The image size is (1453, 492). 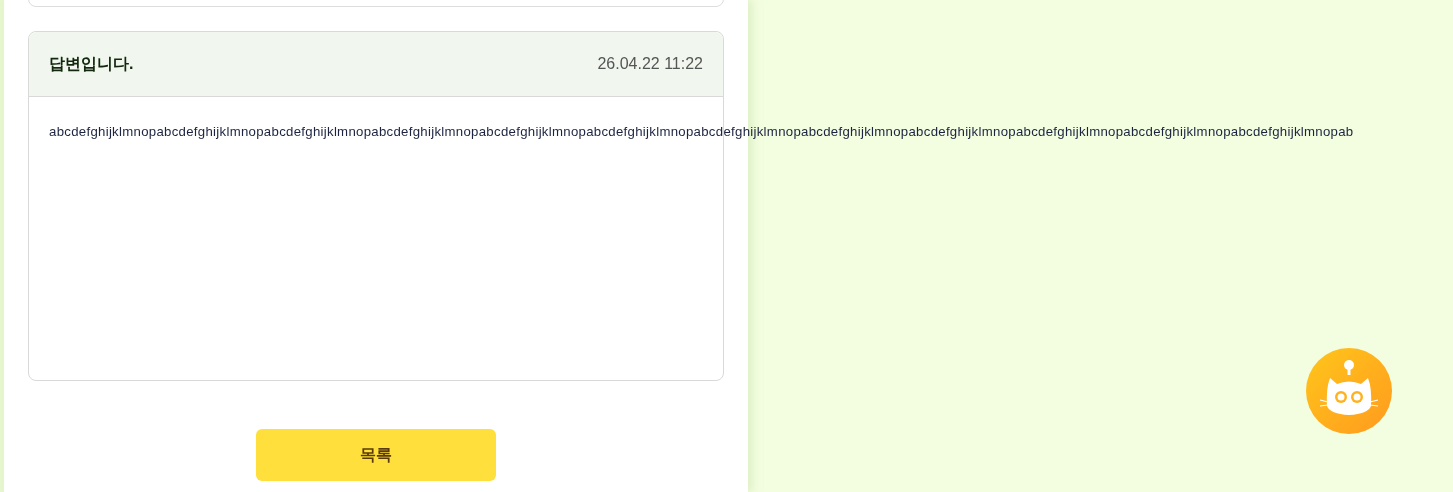 What do you see at coordinates (91, 64) in the screenshot?
I see `answer-title: 답변입니다.` at bounding box center [91, 64].